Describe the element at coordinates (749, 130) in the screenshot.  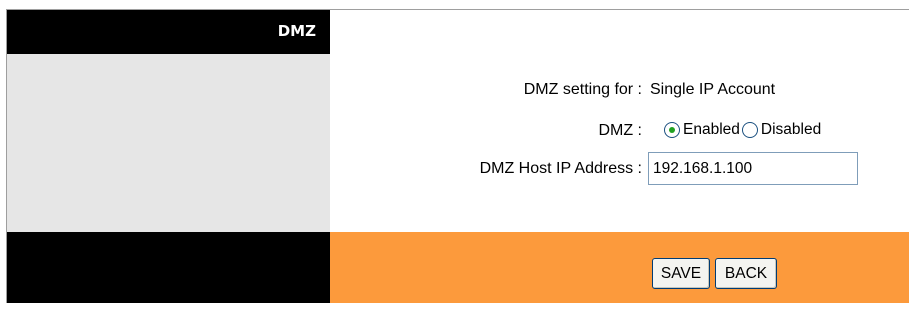
I see `dmz-disabled-radio` at that location.